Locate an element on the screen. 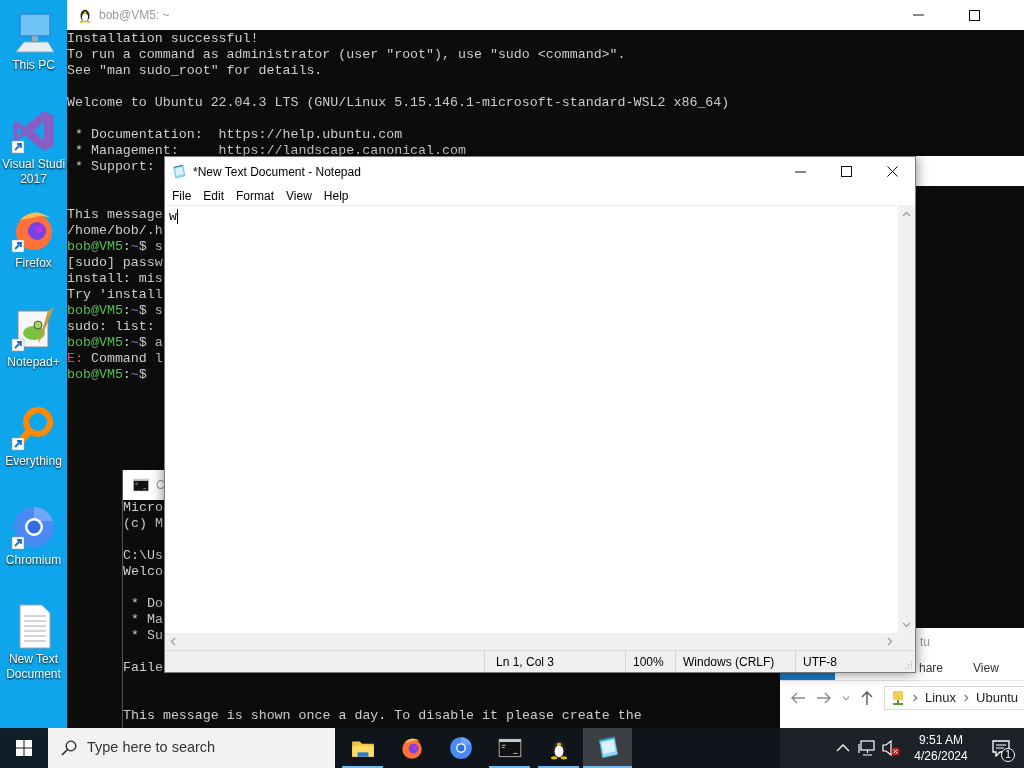  address-bar: Linux Ubuntu is located at coordinates (954, 698).